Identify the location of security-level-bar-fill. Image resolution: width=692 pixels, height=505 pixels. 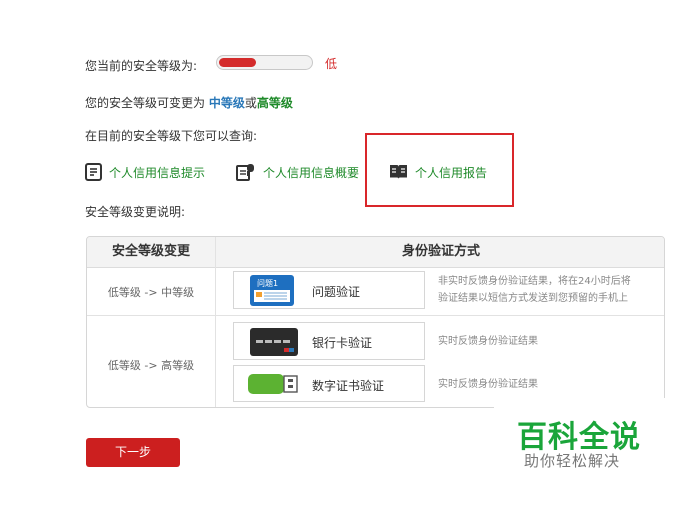
(237, 62).